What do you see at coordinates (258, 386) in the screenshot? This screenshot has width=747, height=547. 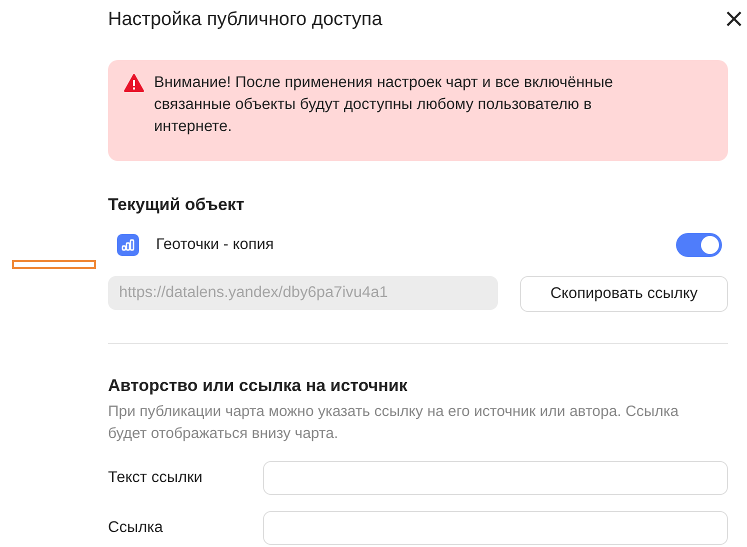 I see `section-heading: Авторство или ссылка на источник` at bounding box center [258, 386].